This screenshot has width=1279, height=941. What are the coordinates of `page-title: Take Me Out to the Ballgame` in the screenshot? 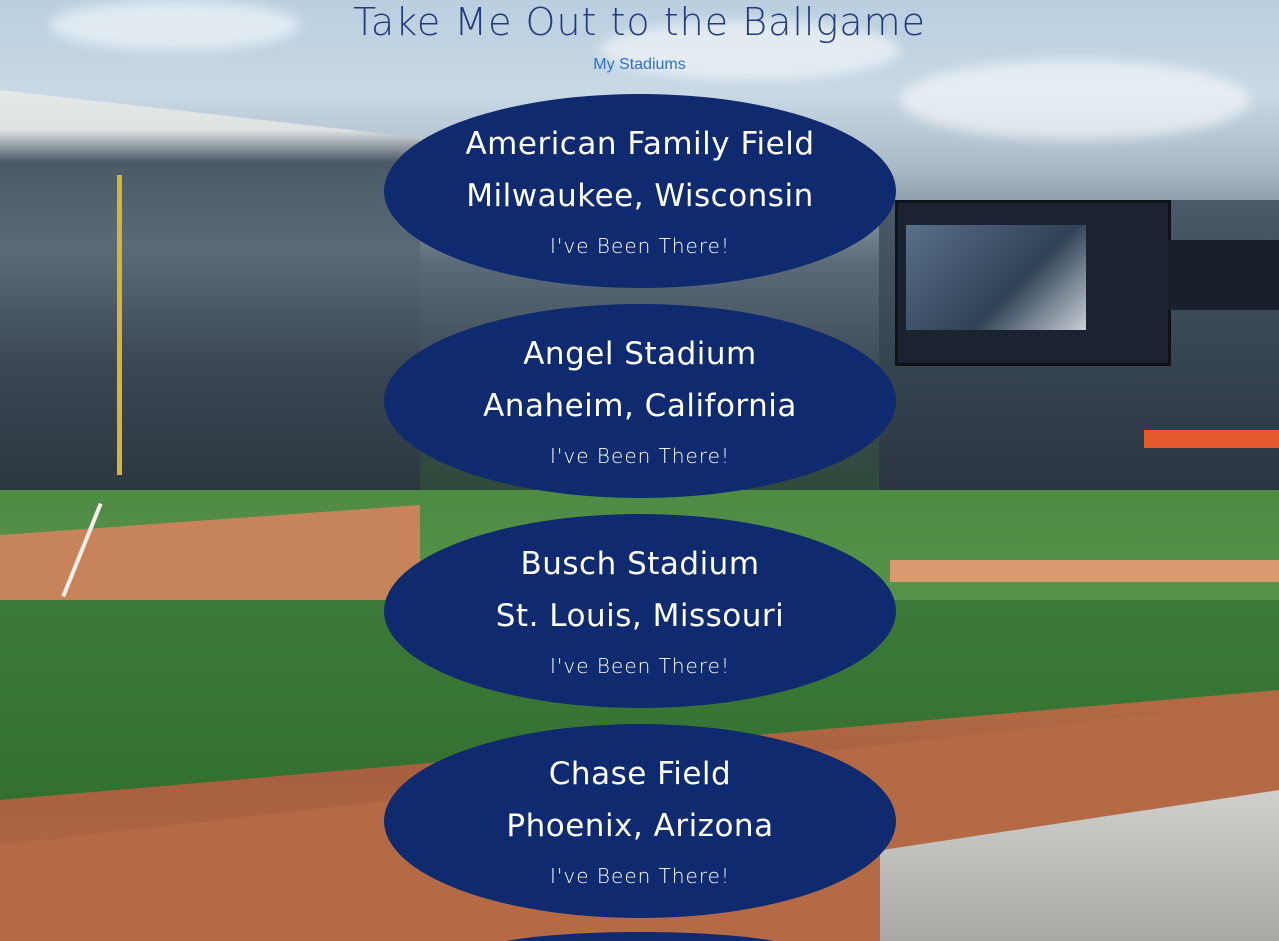 It's located at (639, 22).